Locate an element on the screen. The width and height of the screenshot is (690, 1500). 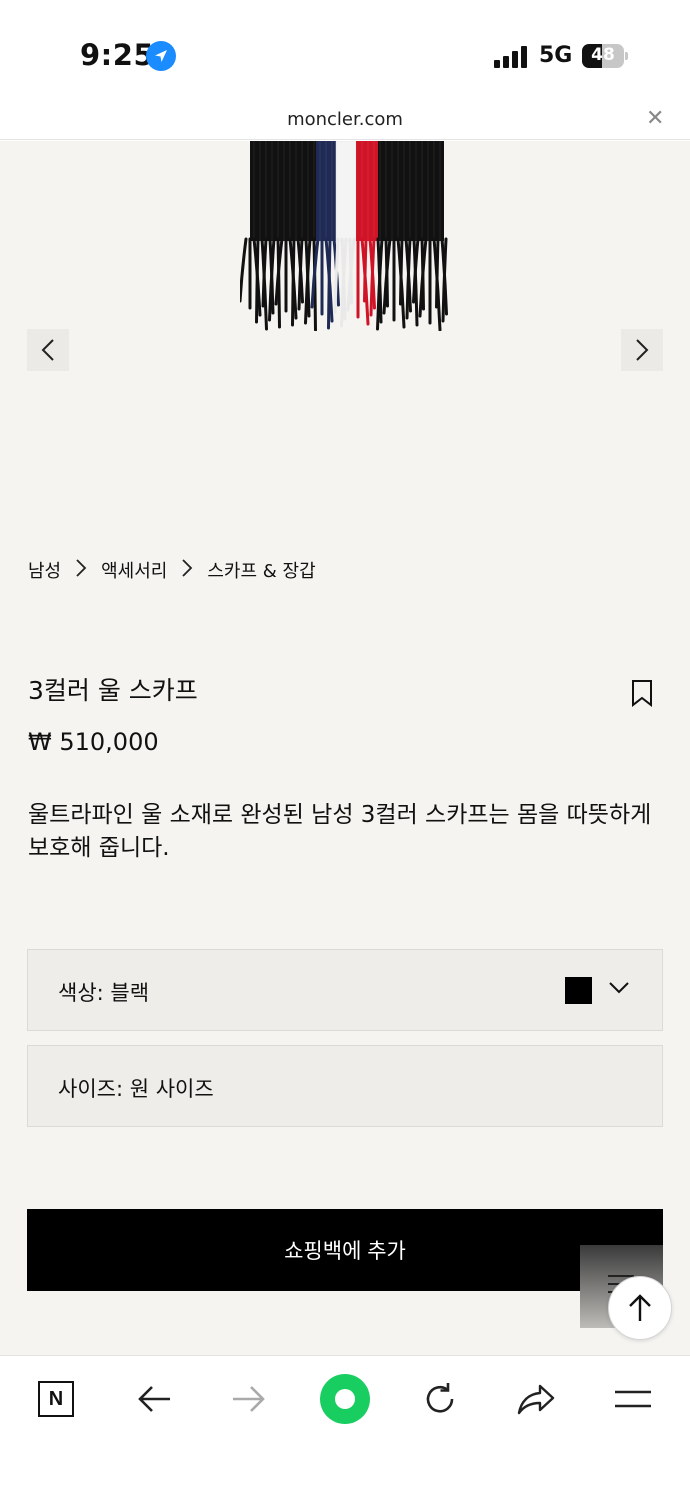
status-bar: 9:25 5G 48 is located at coordinates (345, 50).